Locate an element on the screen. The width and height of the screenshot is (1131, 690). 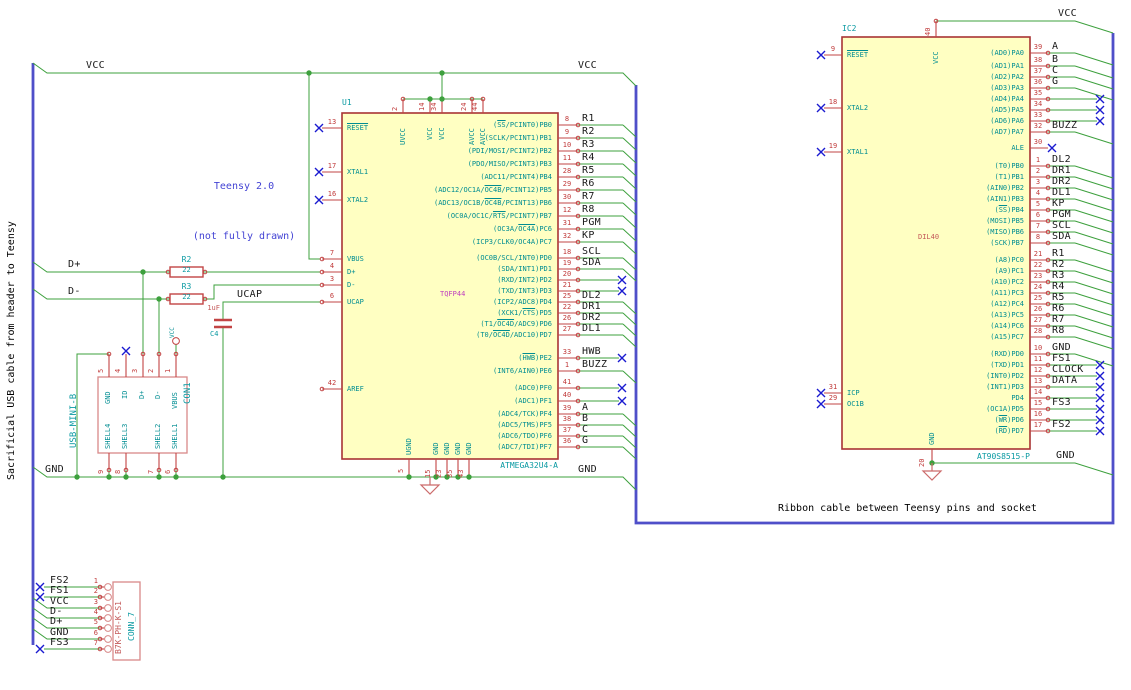
note-teensy: Teensy 2.0 (not fully drawn) is located at coordinates (244, 212).